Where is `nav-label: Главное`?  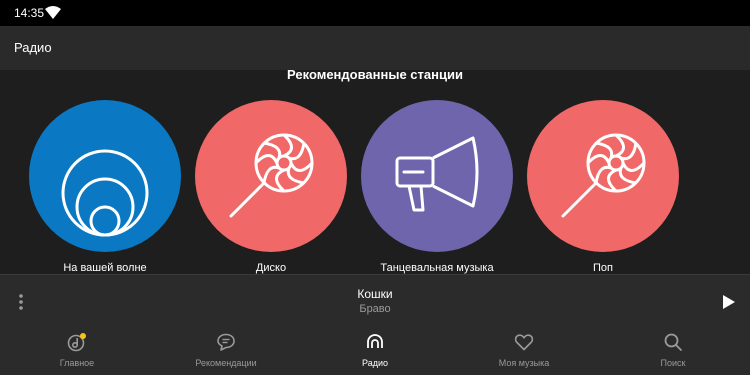 nav-label: Главное is located at coordinates (77, 363).